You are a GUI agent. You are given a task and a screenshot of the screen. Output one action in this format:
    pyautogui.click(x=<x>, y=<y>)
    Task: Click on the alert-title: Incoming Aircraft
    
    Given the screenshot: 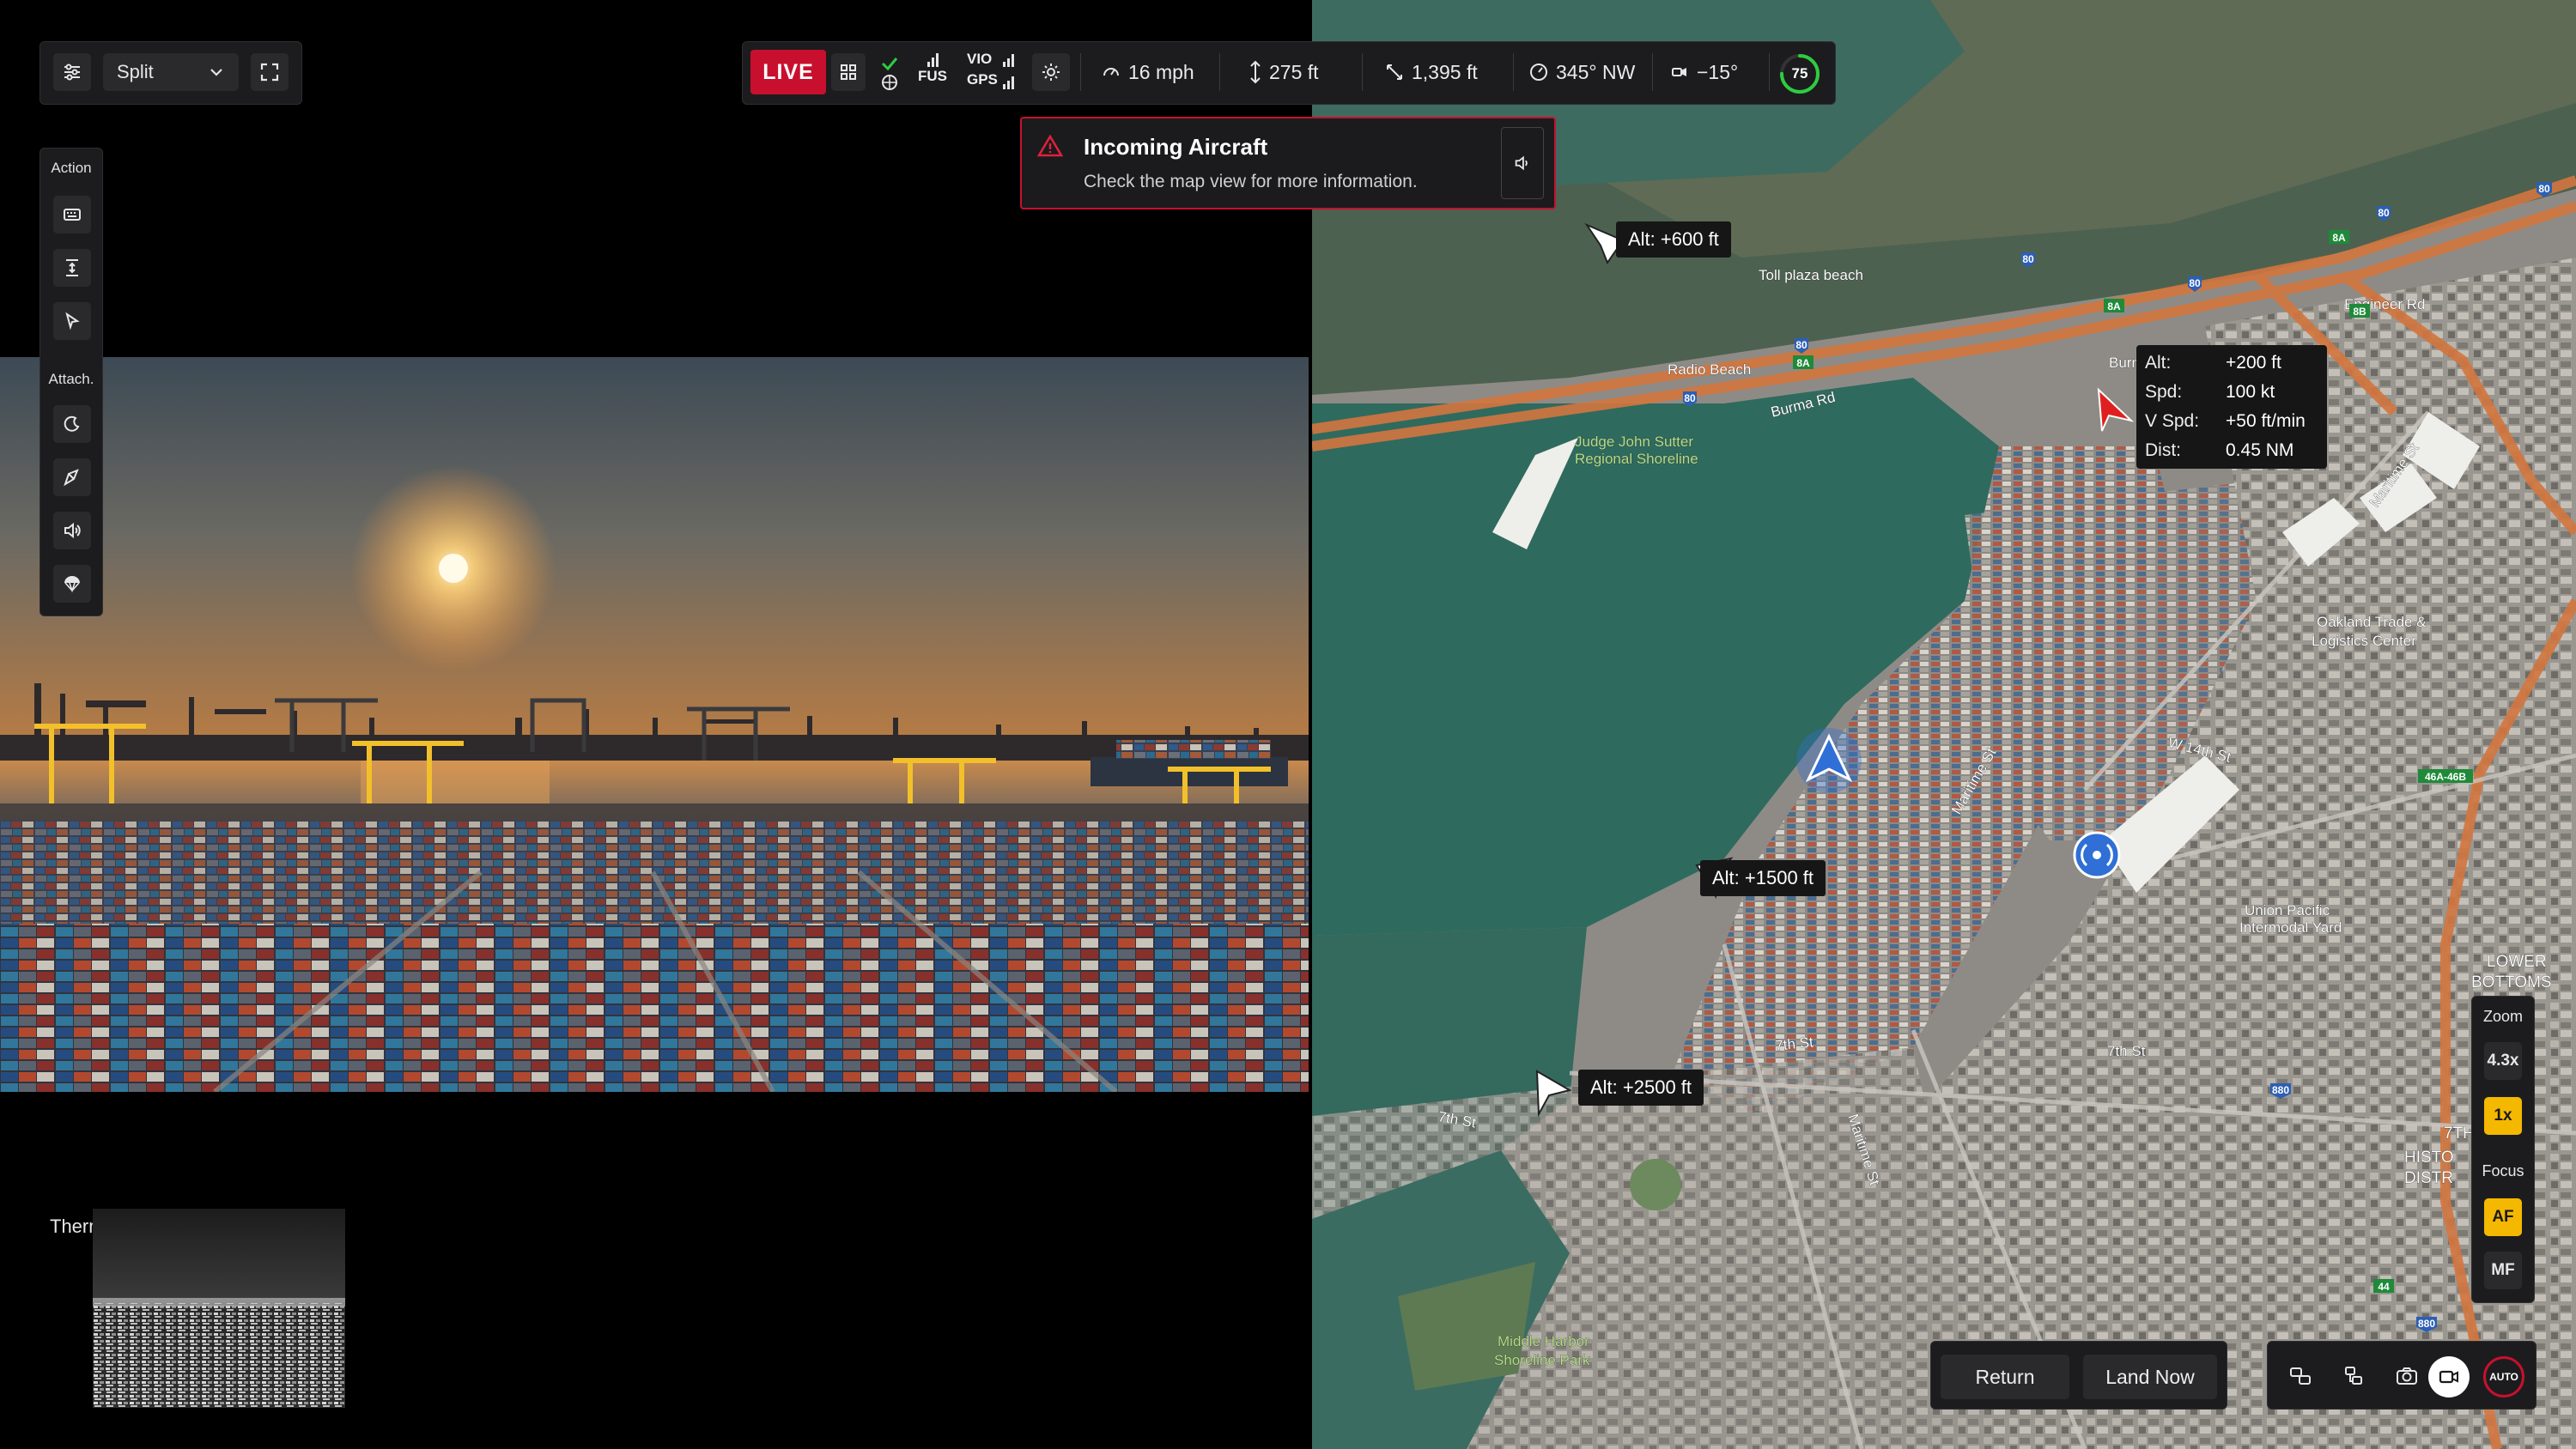 What is the action you would take?
    pyautogui.click(x=1176, y=147)
    